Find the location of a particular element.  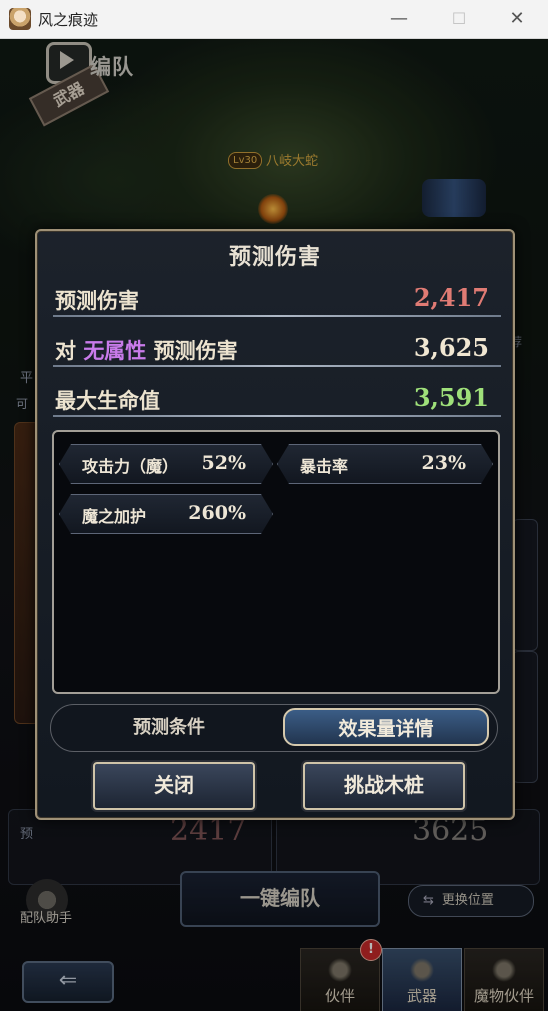

dialog-tabbar: 预测条件 效果量详情 is located at coordinates (274, 728).